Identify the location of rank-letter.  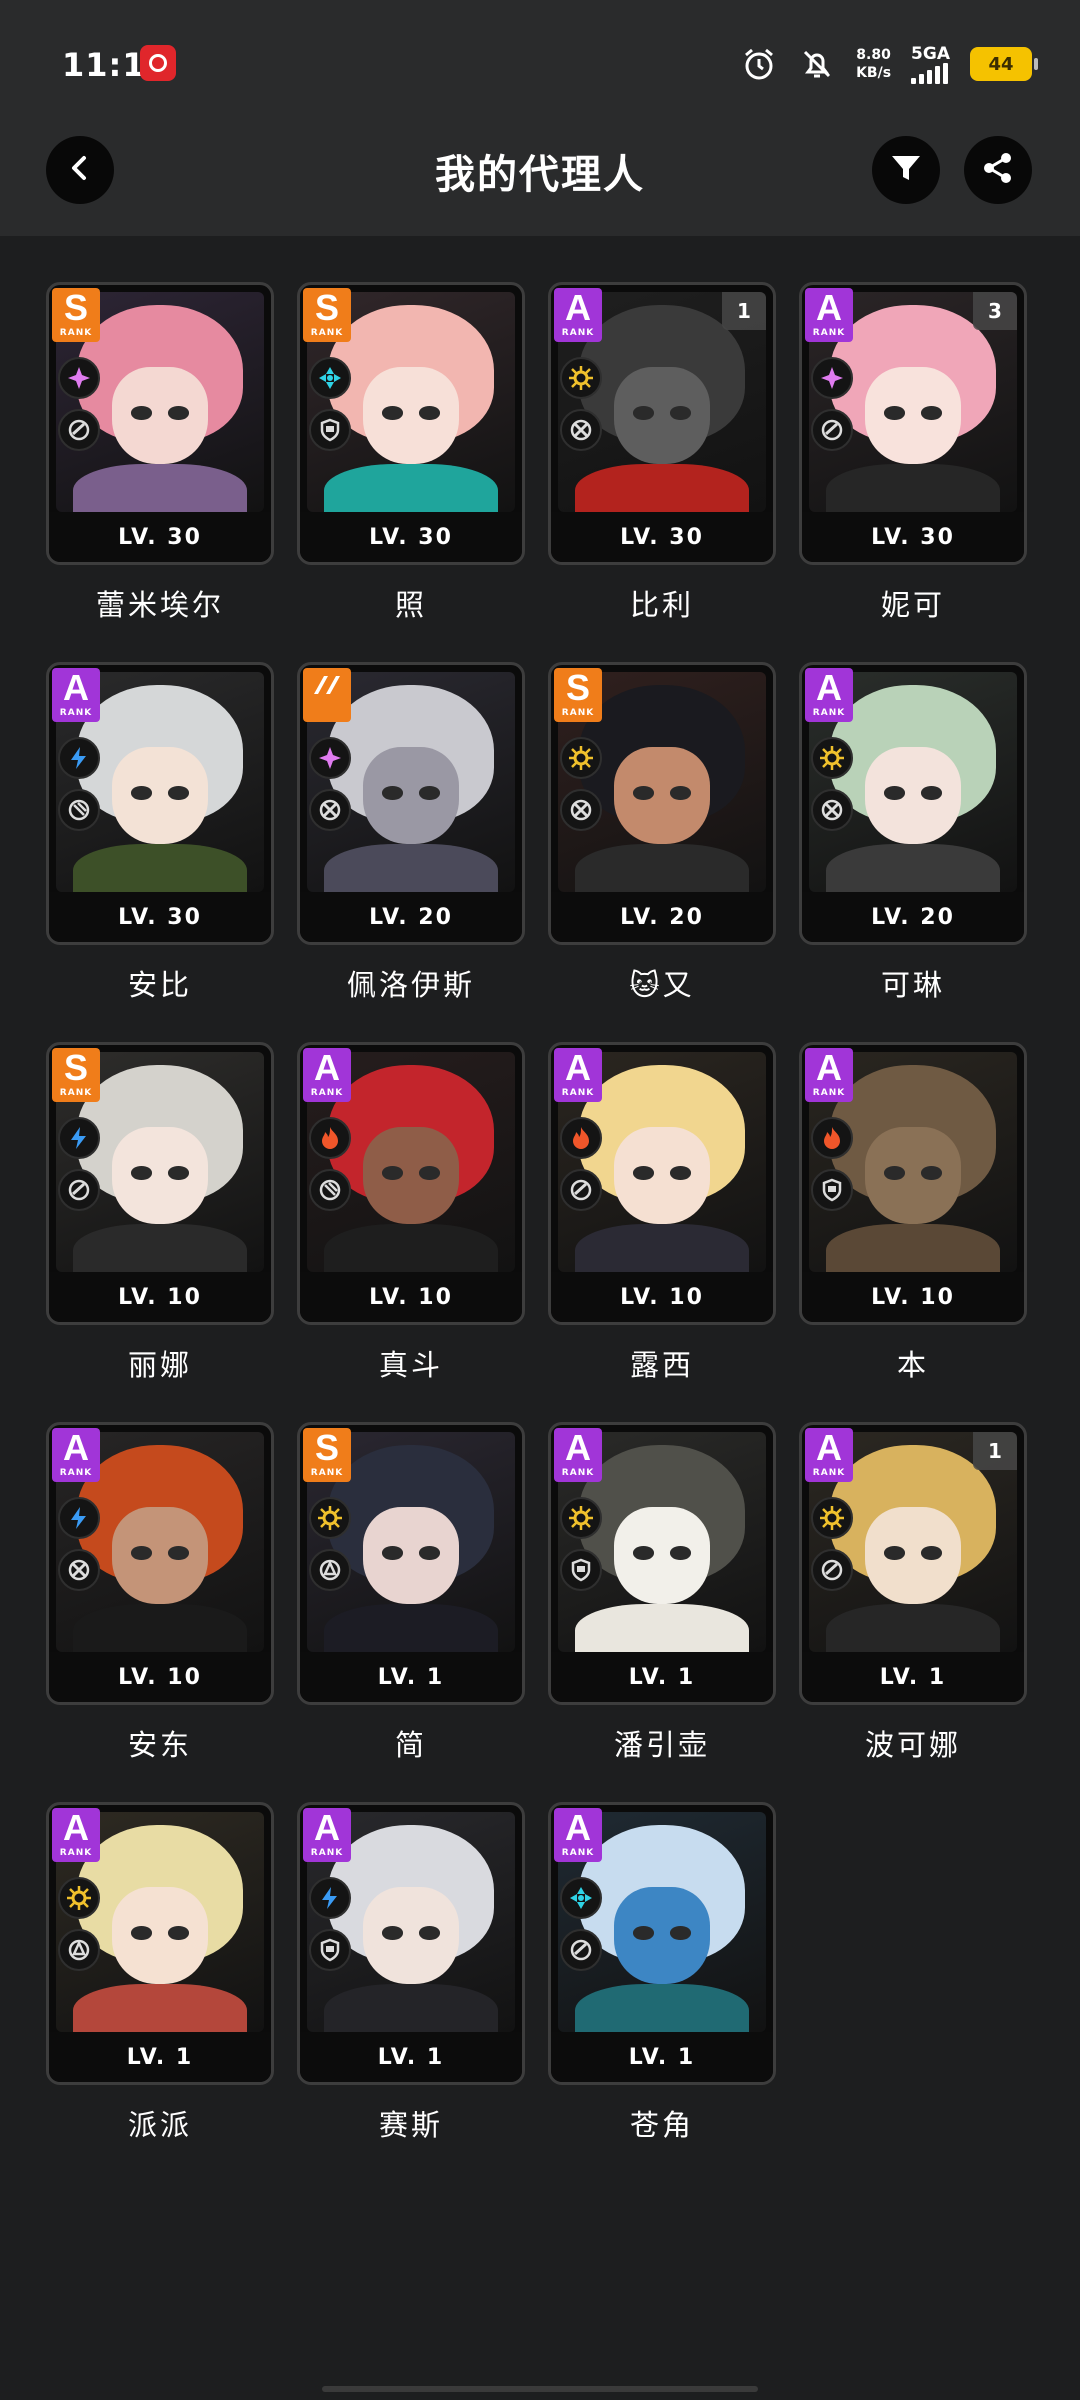
(327, 689).